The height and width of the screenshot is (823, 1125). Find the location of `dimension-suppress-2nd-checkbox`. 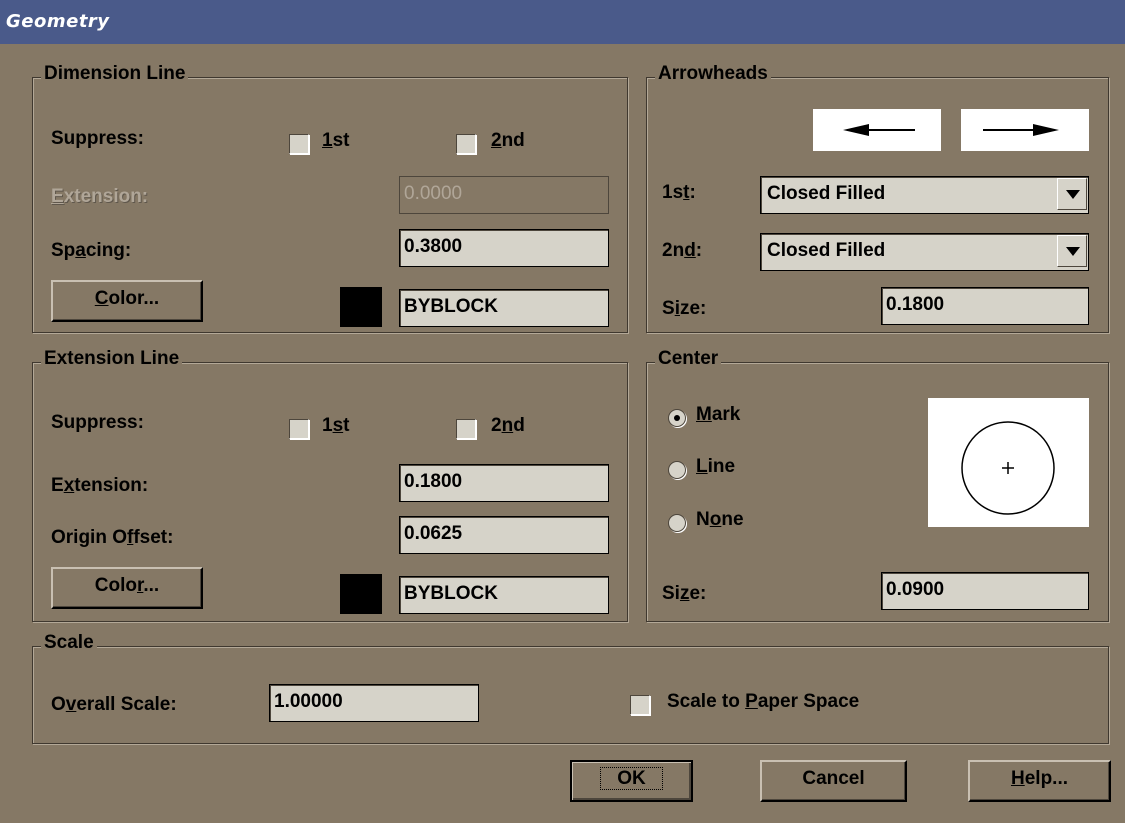

dimension-suppress-2nd-checkbox is located at coordinates (466, 144).